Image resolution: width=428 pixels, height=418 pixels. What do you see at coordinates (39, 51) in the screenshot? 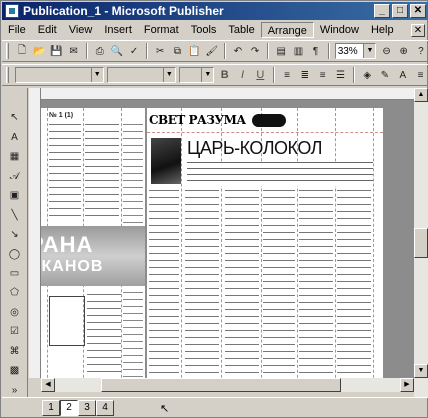
I see `open-icon: 📂` at bounding box center [39, 51].